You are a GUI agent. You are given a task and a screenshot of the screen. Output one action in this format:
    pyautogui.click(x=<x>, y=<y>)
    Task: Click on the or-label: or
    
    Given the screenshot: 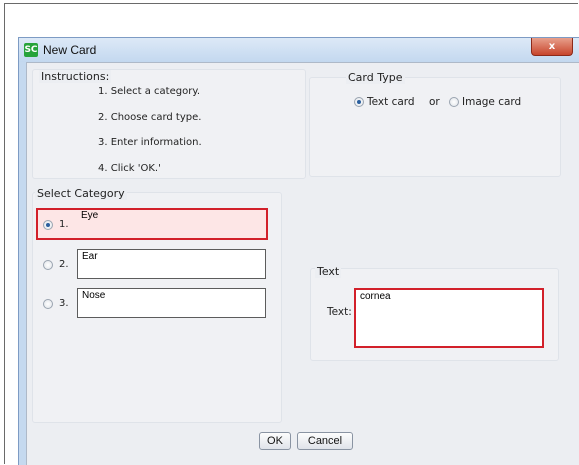 What is the action you would take?
    pyautogui.click(x=434, y=102)
    